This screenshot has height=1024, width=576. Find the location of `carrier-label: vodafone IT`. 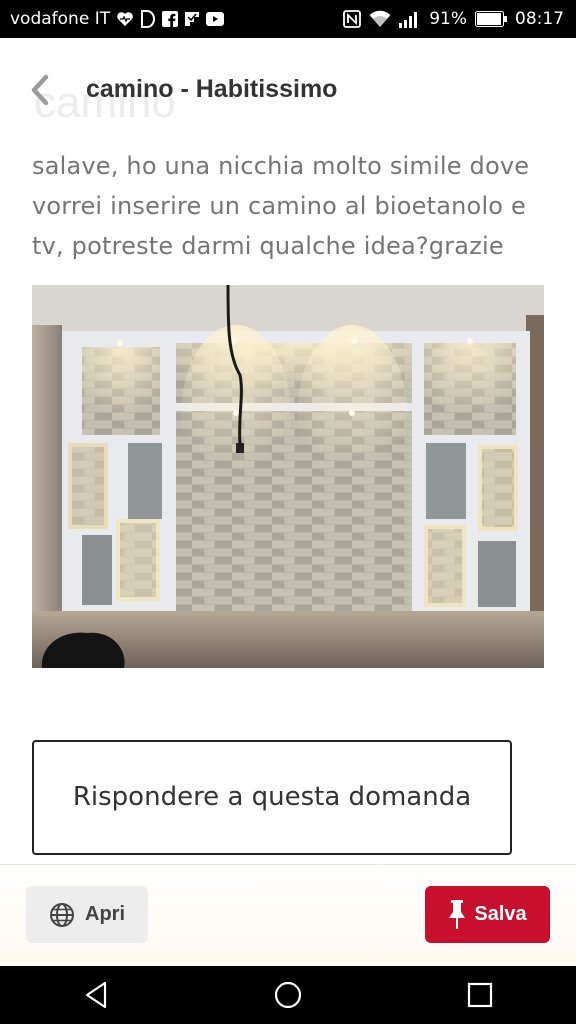

carrier-label: vodafone IT is located at coordinates (60, 19).